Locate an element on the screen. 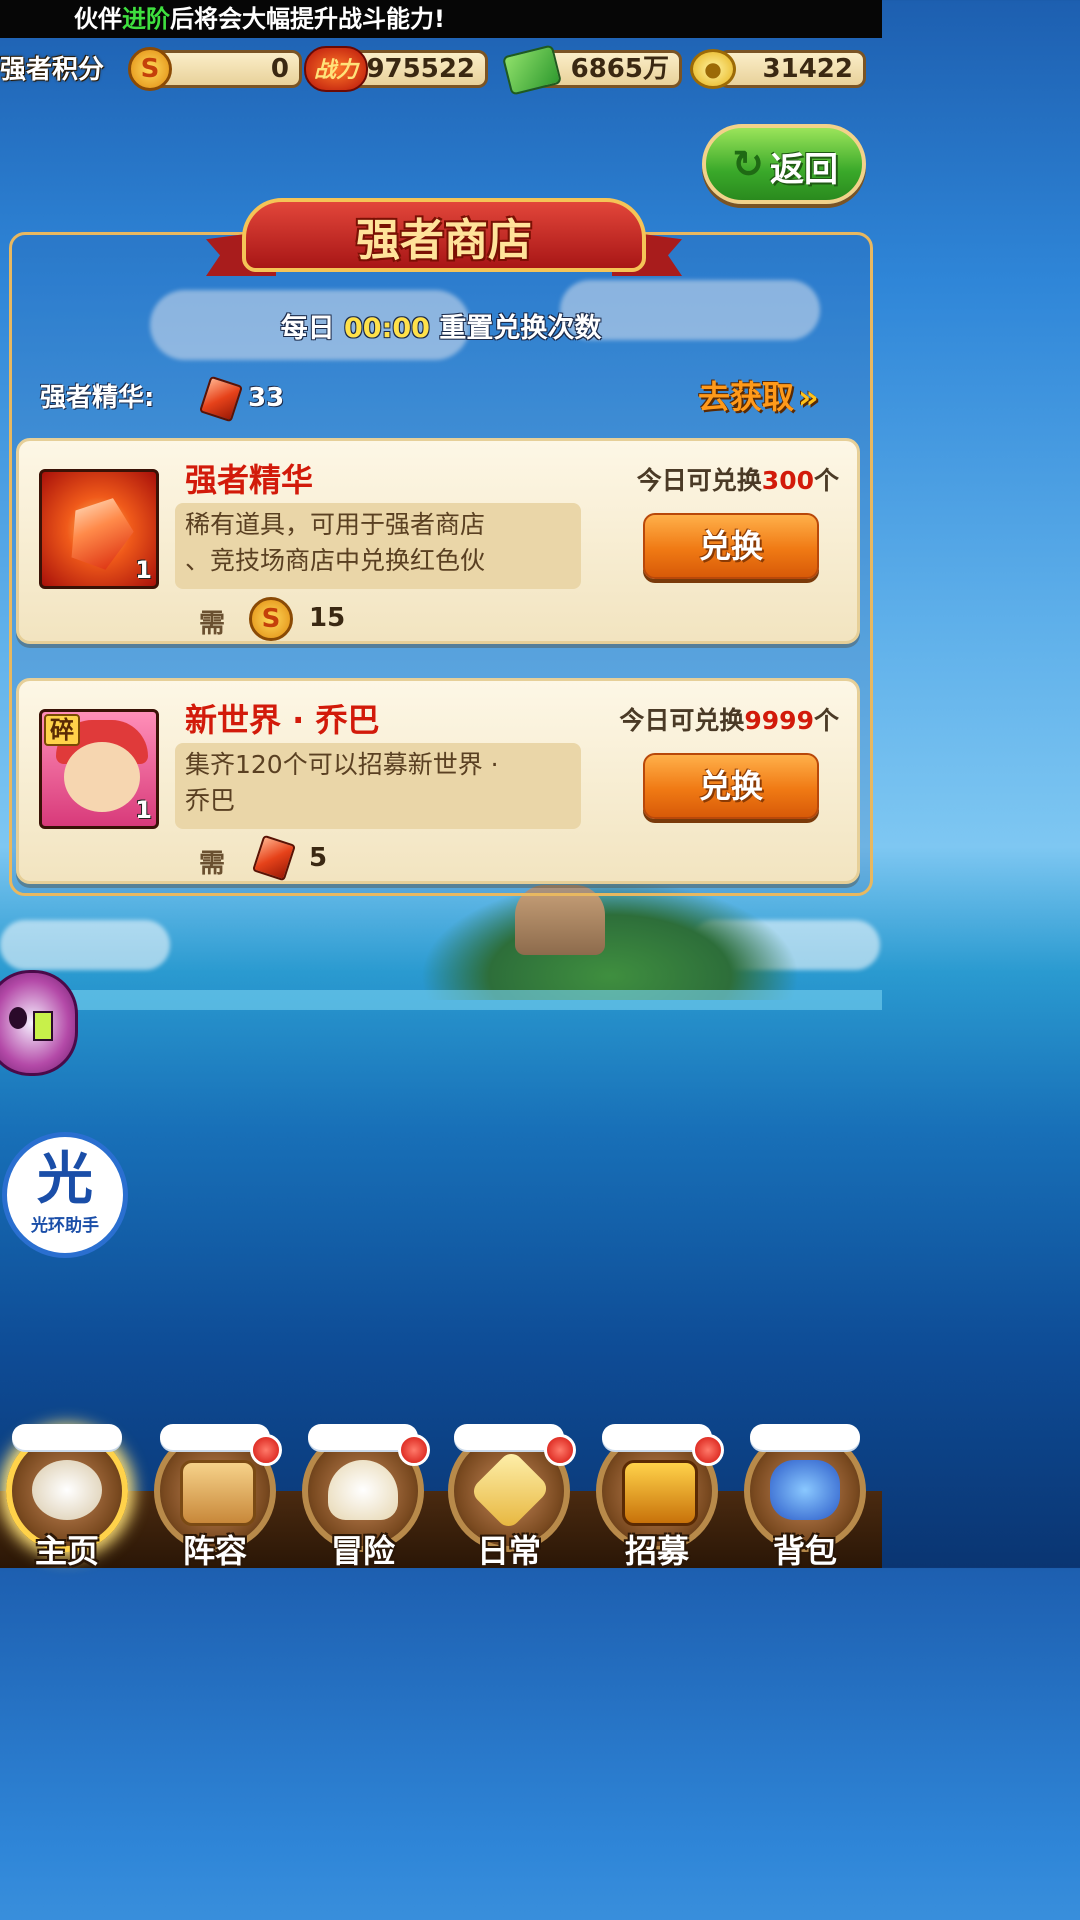 The height and width of the screenshot is (1920, 1080). halo-assistant-button: 光 光环助手 is located at coordinates (65, 1195).